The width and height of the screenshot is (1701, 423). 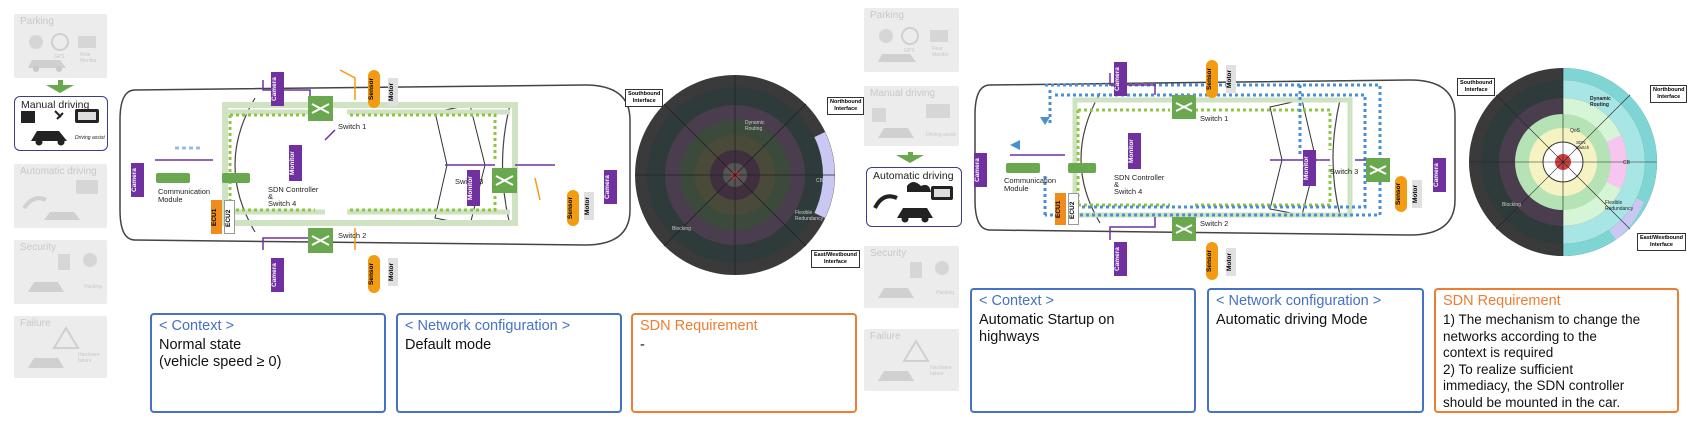 I want to click on switch-3-label: Switch 3, so click(x=1344, y=171).